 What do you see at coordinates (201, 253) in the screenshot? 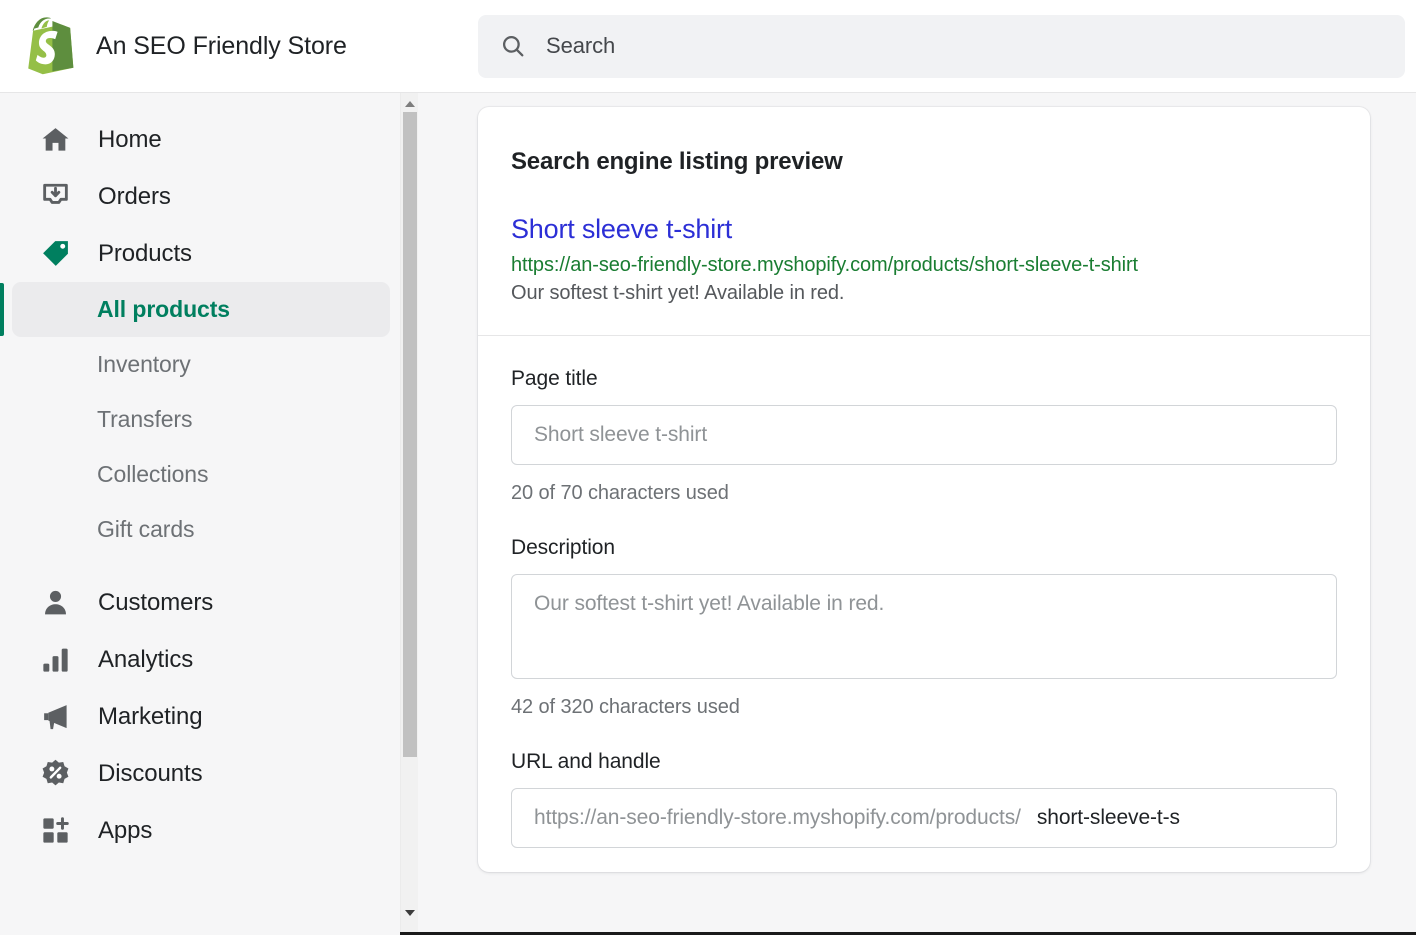
I see `sidebar-item-products: Products` at bounding box center [201, 253].